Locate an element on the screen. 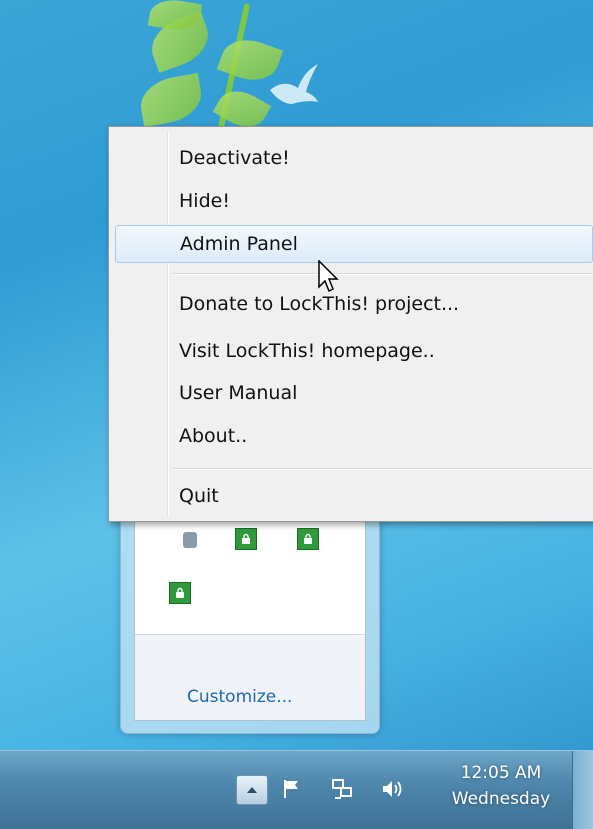  taskbar: 12:05 AM Wednesday is located at coordinates (296, 789).